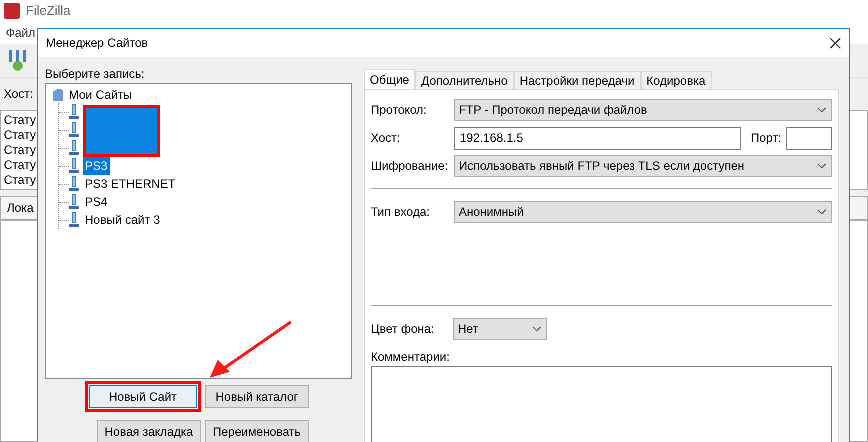  Describe the element at coordinates (464, 80) in the screenshot. I see `tab: Дополнительно` at that location.